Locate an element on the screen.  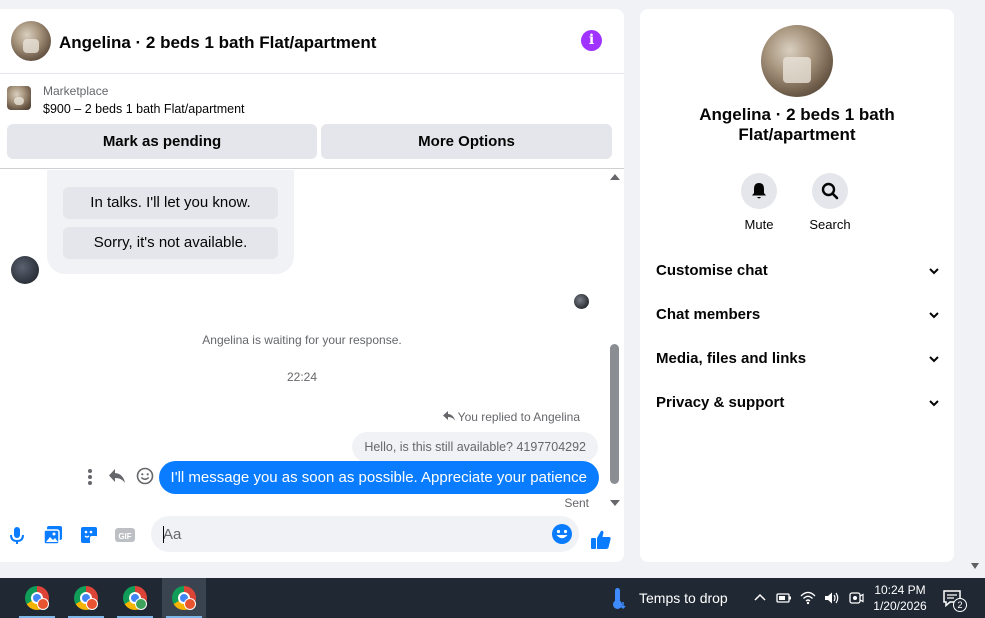
section-media-files-links: Media, files and links is located at coordinates (798, 359).